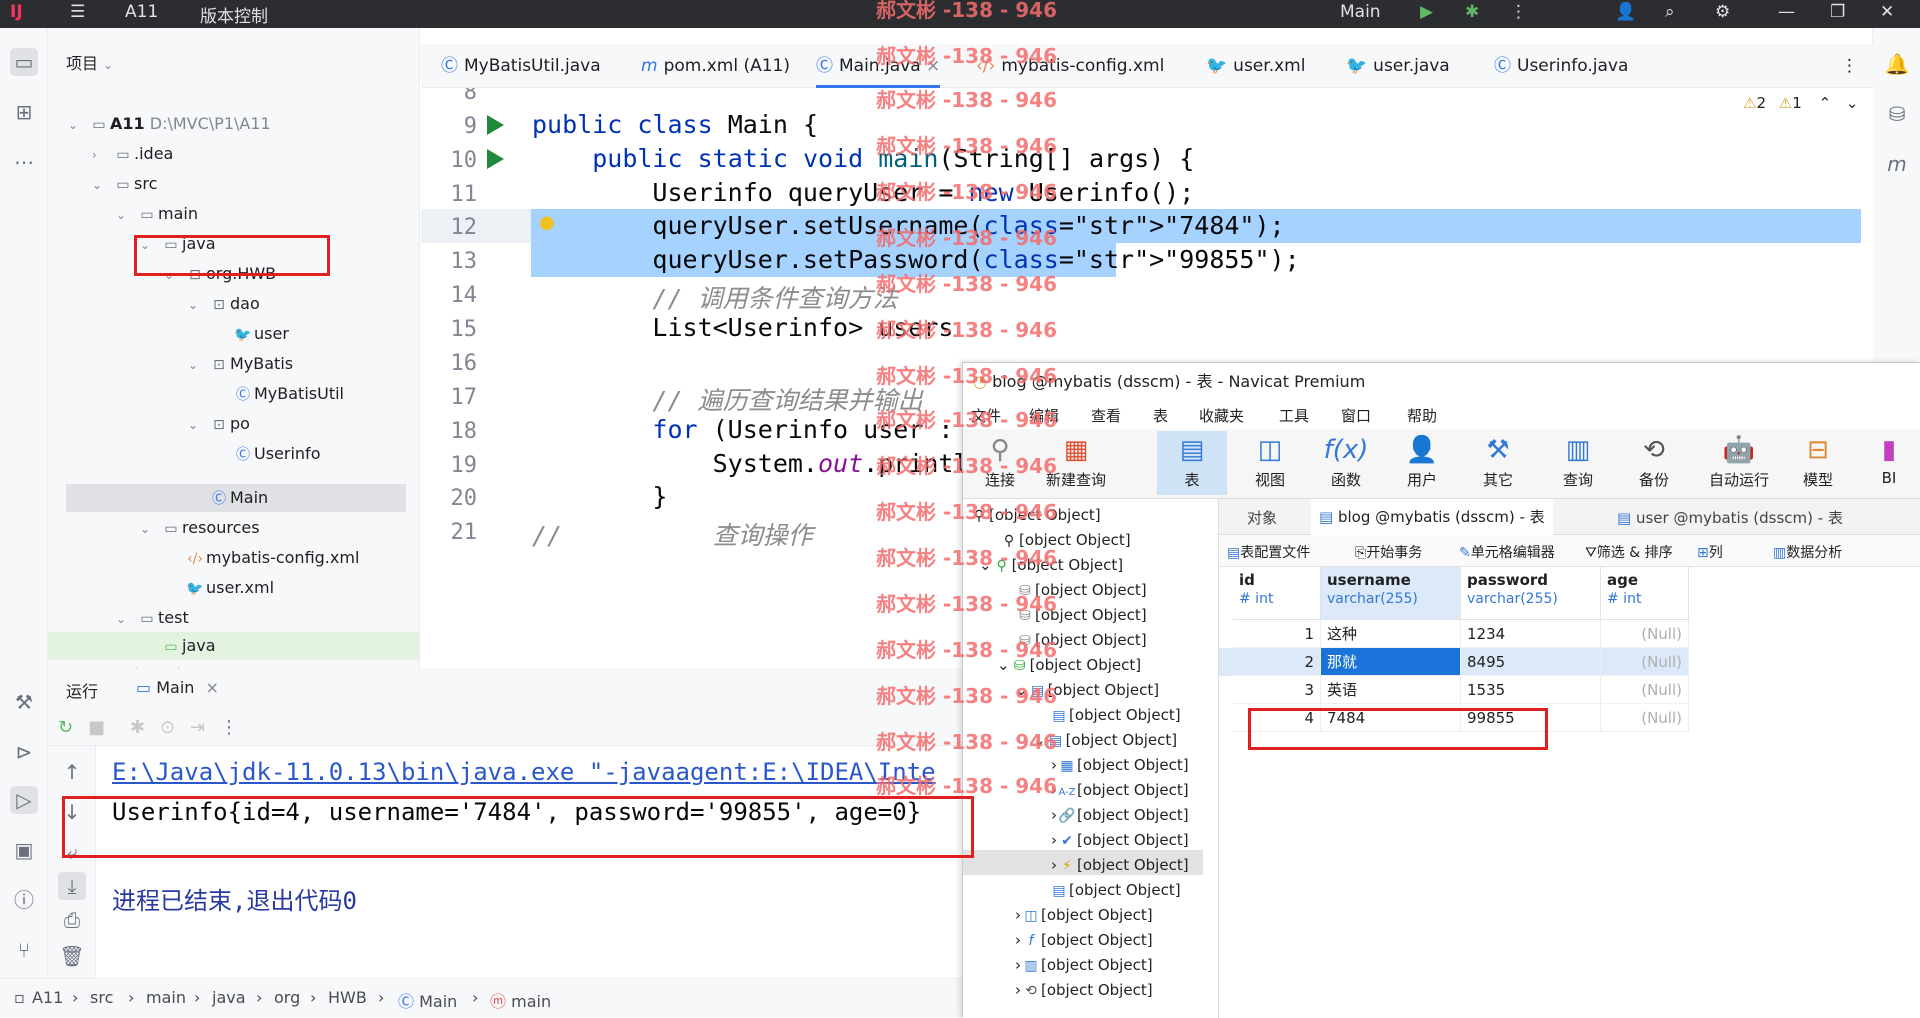  Describe the element at coordinates (1294, 415) in the screenshot. I see `menu-tools: 工具` at that location.